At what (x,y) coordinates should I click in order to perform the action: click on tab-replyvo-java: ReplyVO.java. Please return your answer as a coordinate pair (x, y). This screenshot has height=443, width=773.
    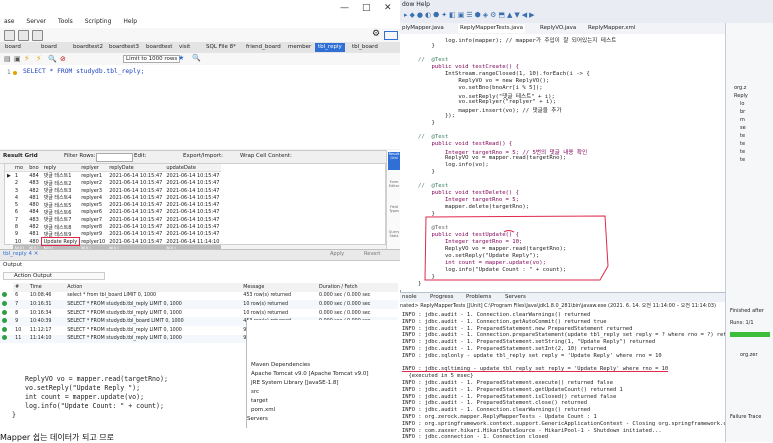
    Looking at the image, I should click on (558, 28).